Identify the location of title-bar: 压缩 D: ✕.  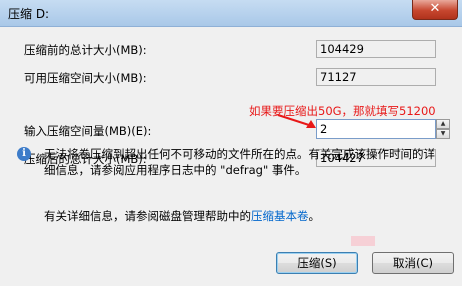
(231, 13).